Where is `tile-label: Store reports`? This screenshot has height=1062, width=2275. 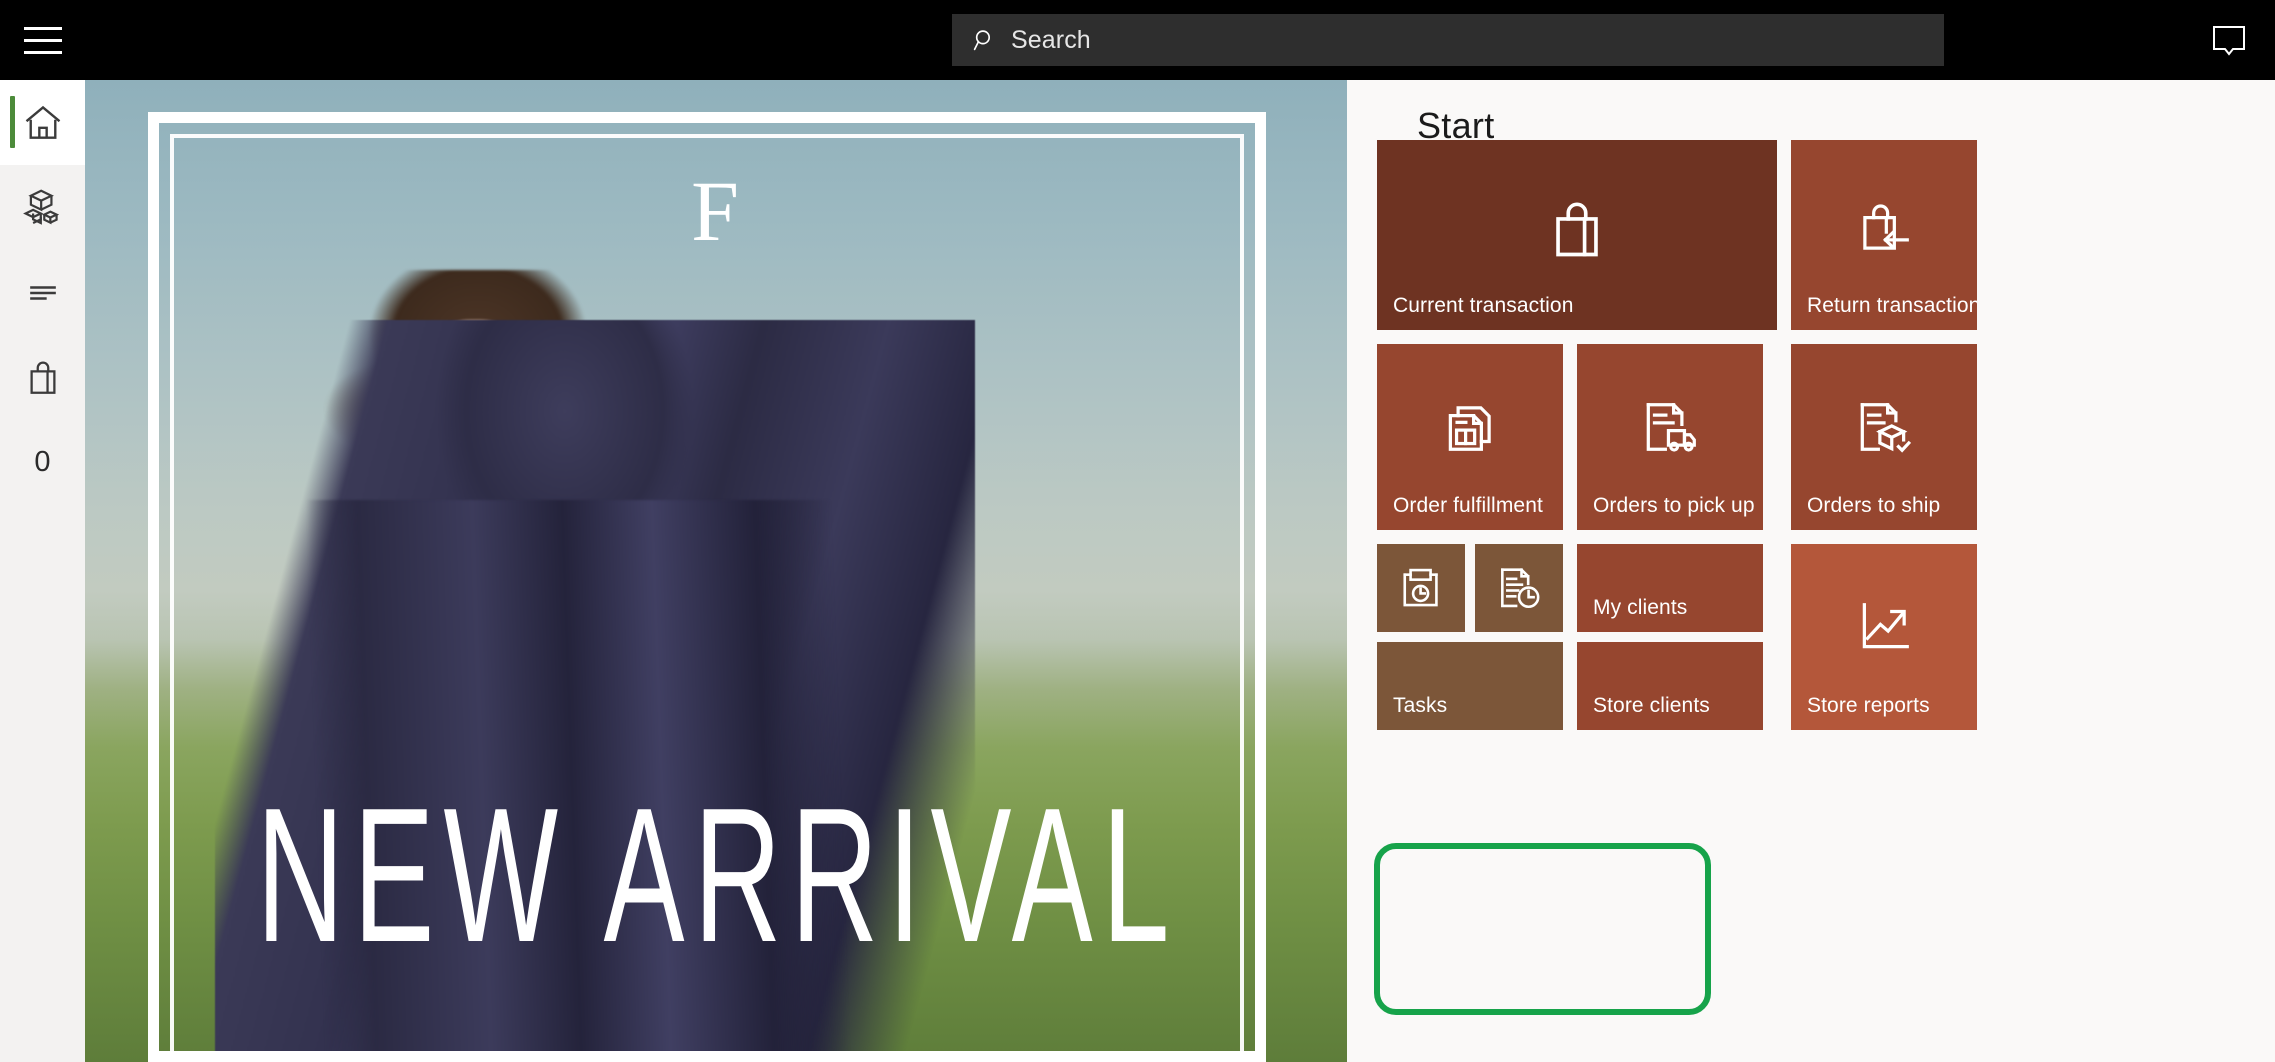 tile-label: Store reports is located at coordinates (1868, 705).